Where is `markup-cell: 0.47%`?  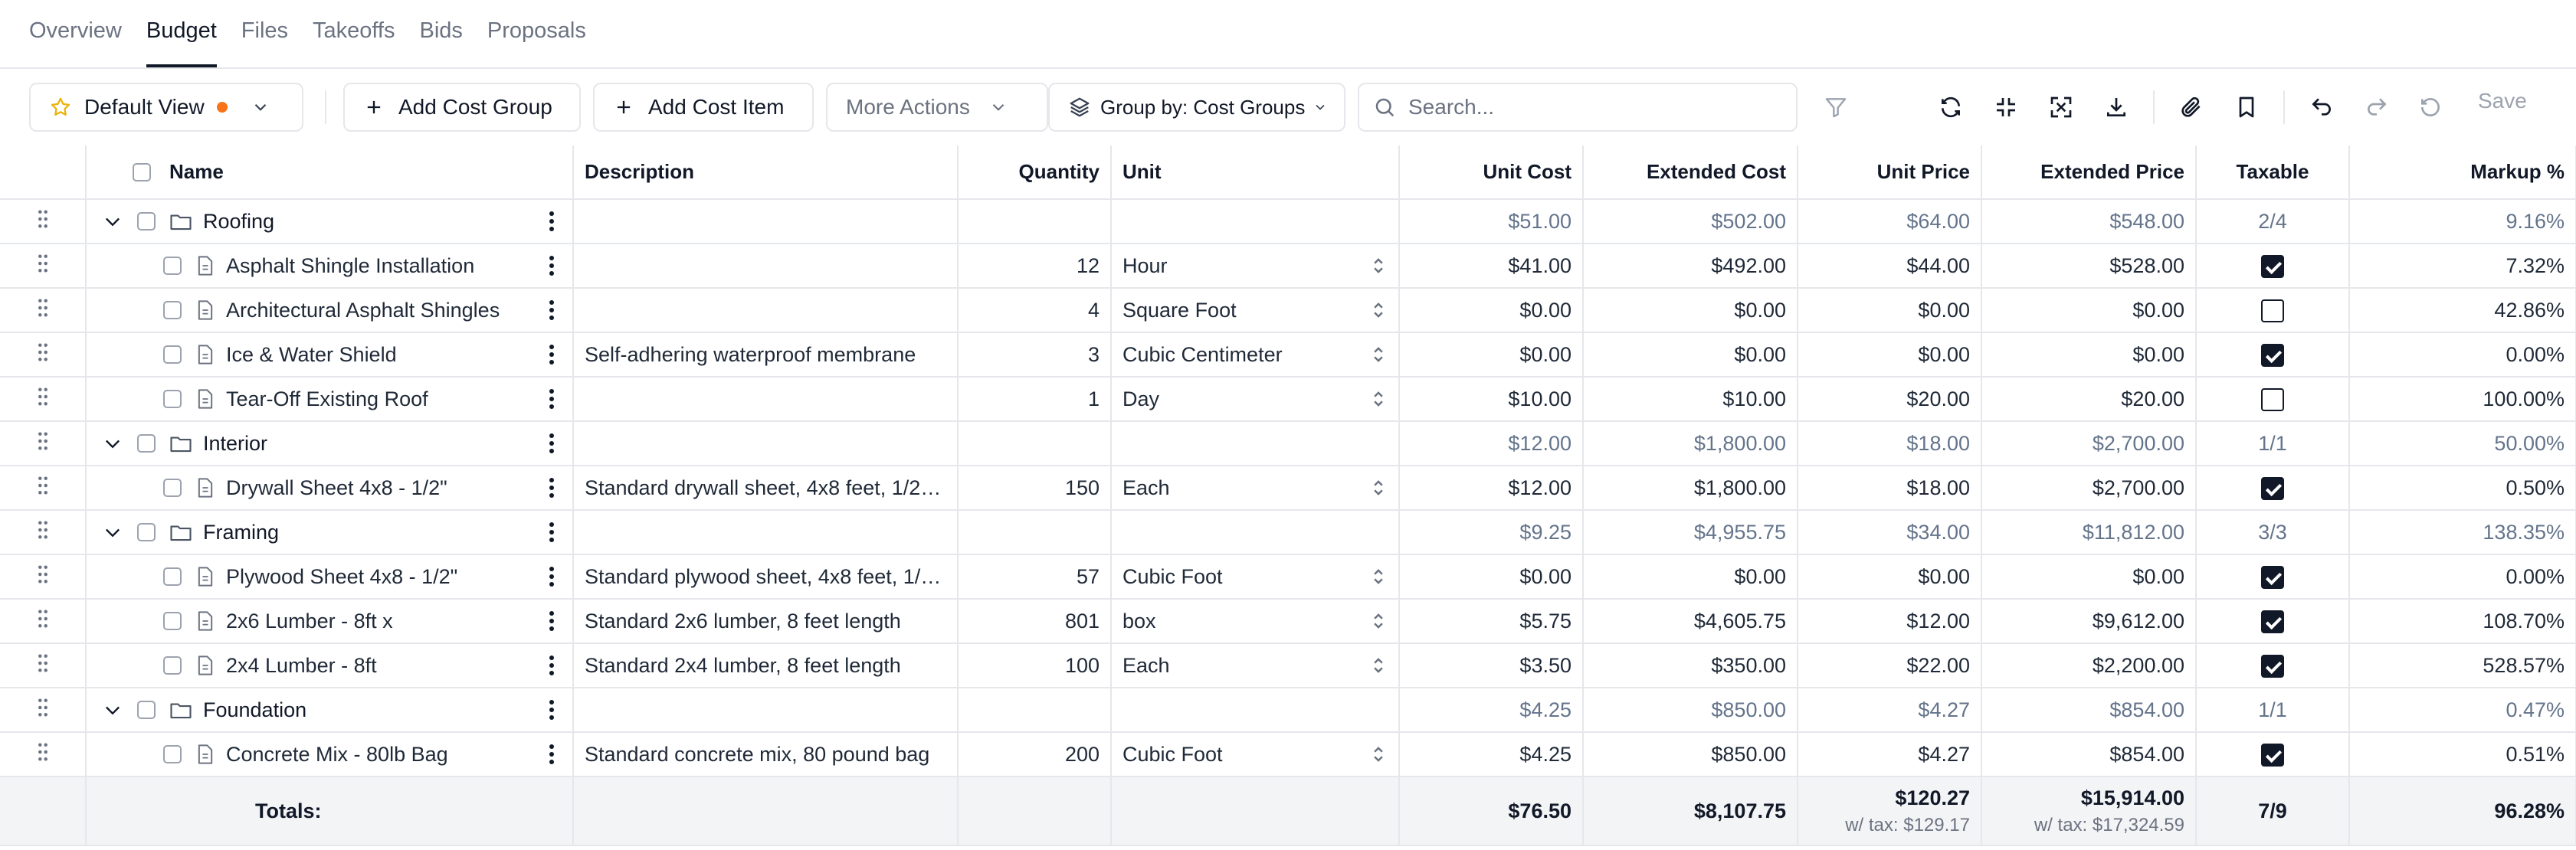
markup-cell: 0.47% is located at coordinates (2462, 710).